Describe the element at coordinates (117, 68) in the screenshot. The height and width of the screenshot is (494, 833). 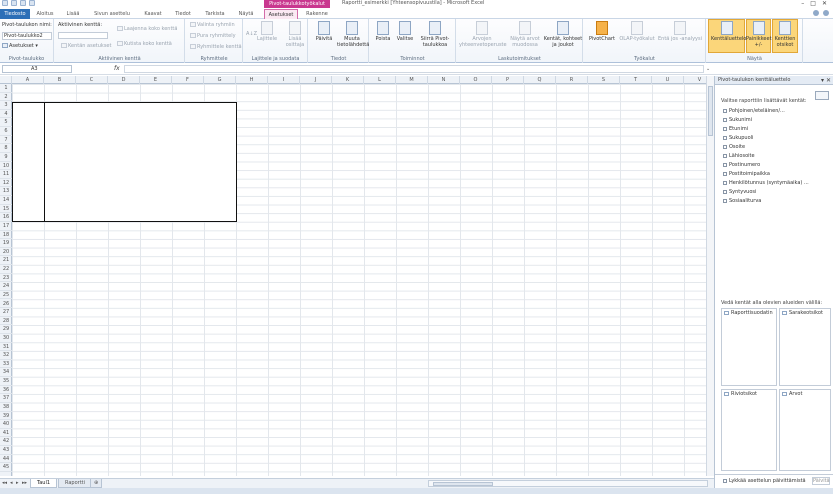
I see `insert-function-icon: fx` at that location.